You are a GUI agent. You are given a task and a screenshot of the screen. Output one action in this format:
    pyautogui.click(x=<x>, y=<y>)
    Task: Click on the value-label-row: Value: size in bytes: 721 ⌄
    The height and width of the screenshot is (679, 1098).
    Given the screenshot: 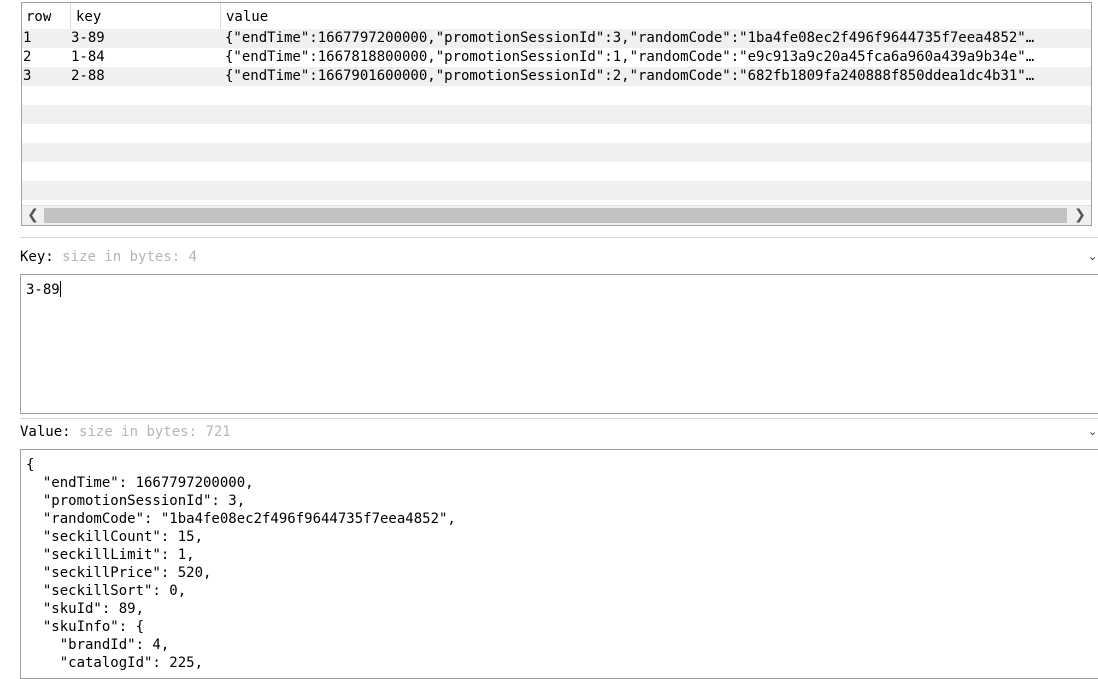 What is the action you would take?
    pyautogui.click(x=559, y=432)
    